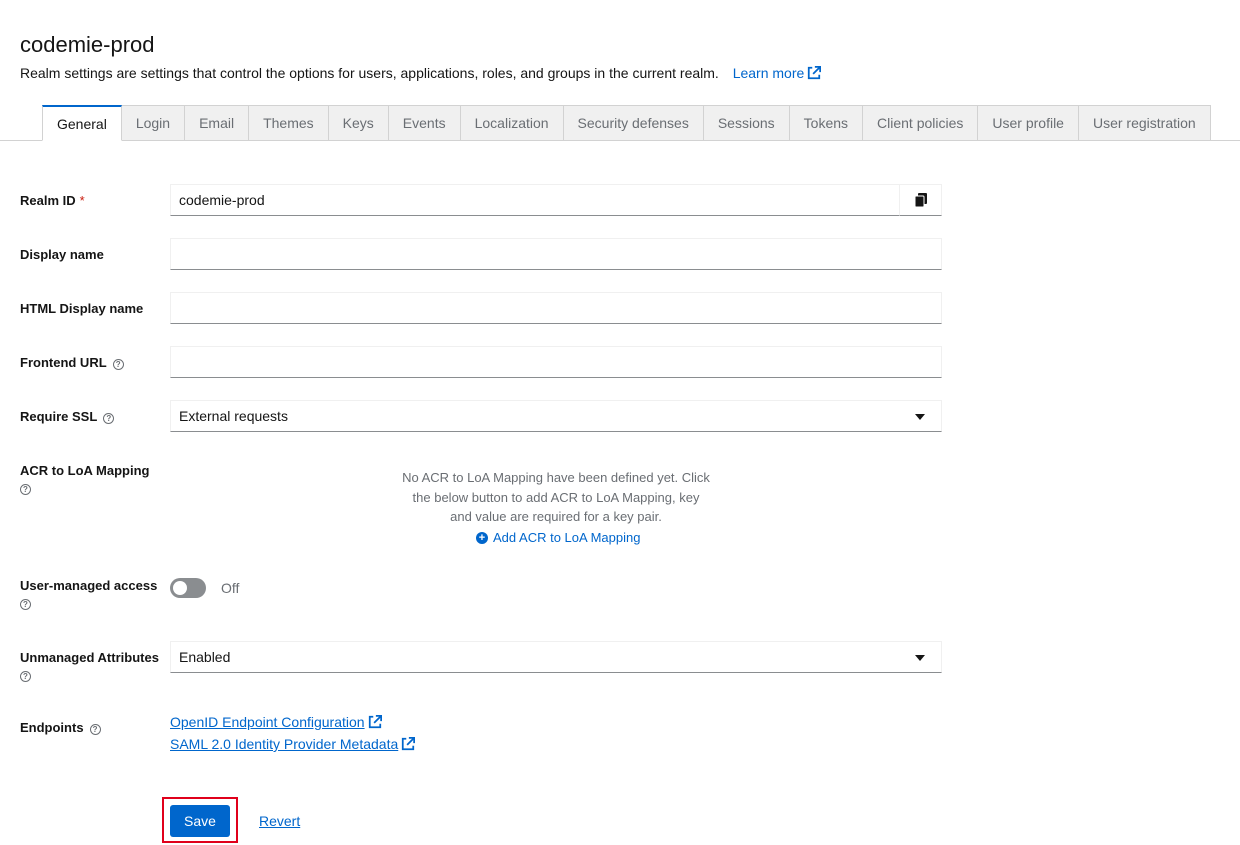 This screenshot has width=1240, height=845. Describe the element at coordinates (424, 123) in the screenshot. I see `tab-events: Events` at that location.